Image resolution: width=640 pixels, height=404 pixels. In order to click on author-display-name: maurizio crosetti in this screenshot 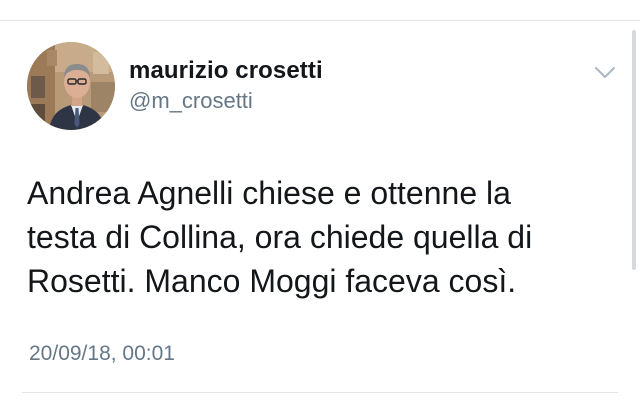, I will do `click(226, 71)`.